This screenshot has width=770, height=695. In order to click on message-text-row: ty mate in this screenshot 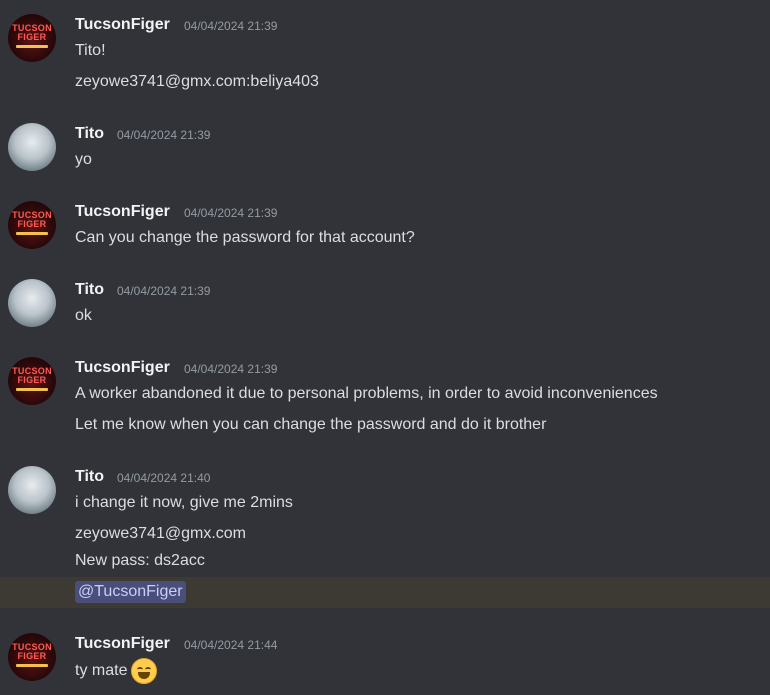, I will do `click(116, 671)`.